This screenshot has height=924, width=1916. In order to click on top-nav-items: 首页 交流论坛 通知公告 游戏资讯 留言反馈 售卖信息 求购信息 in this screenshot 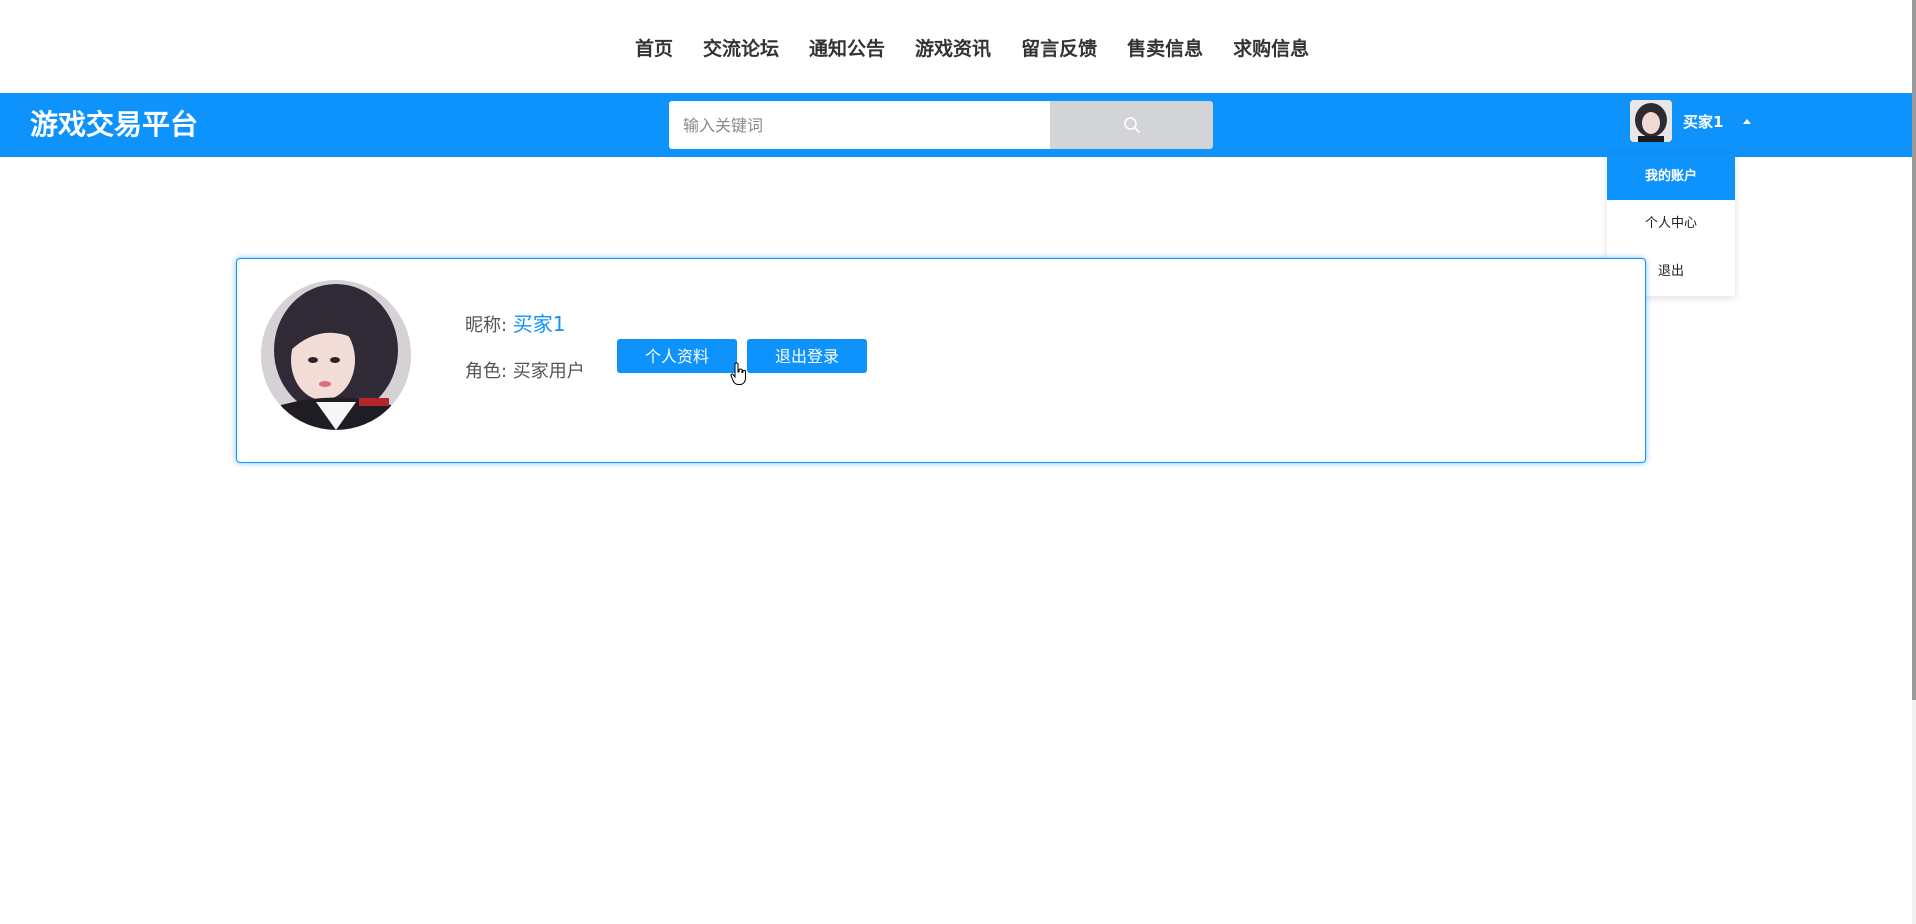, I will do `click(972, 49)`.